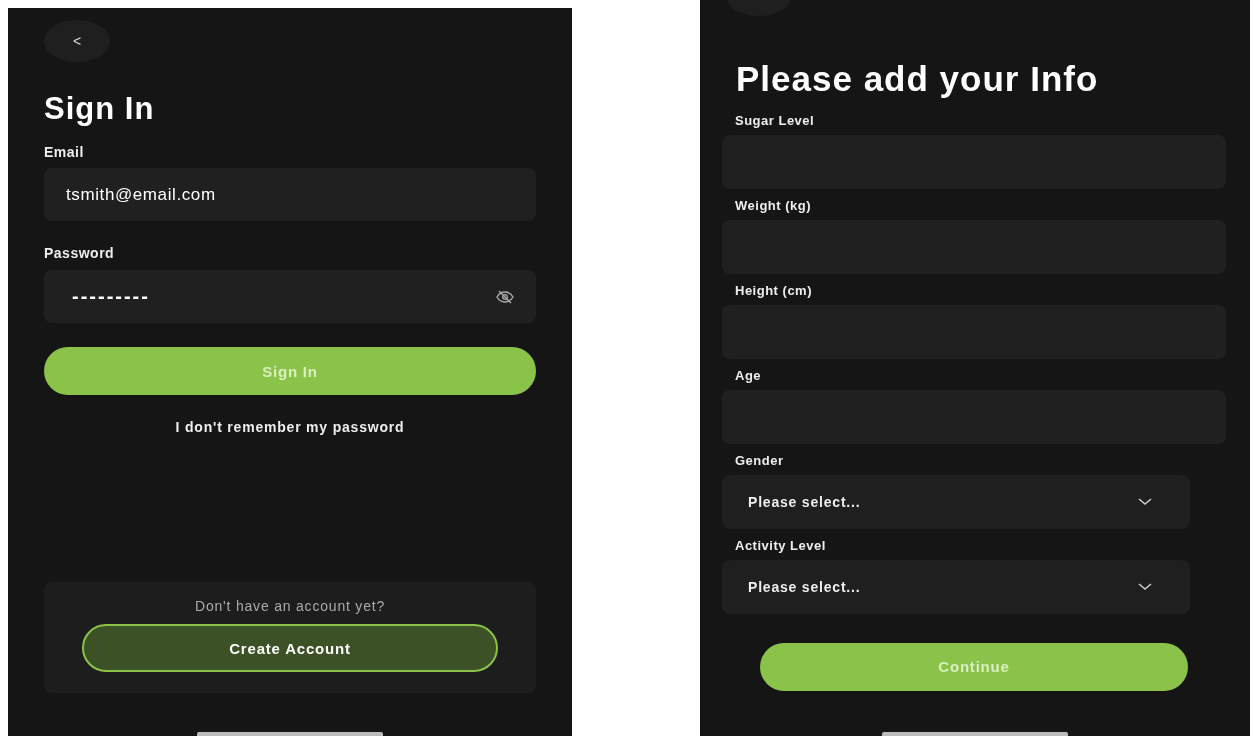 The image size is (1258, 736). I want to click on field-label: Password, so click(80, 253).